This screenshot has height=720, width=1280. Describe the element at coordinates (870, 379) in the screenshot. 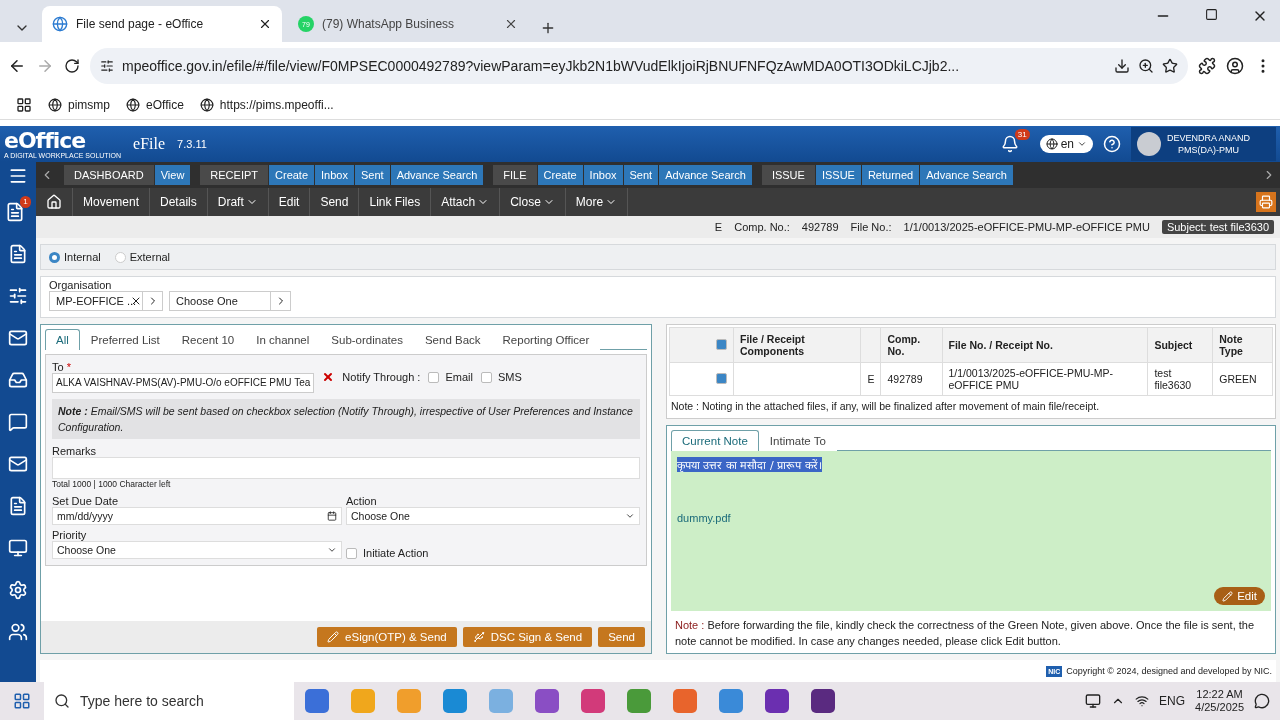

I see `table-cell: E` at that location.